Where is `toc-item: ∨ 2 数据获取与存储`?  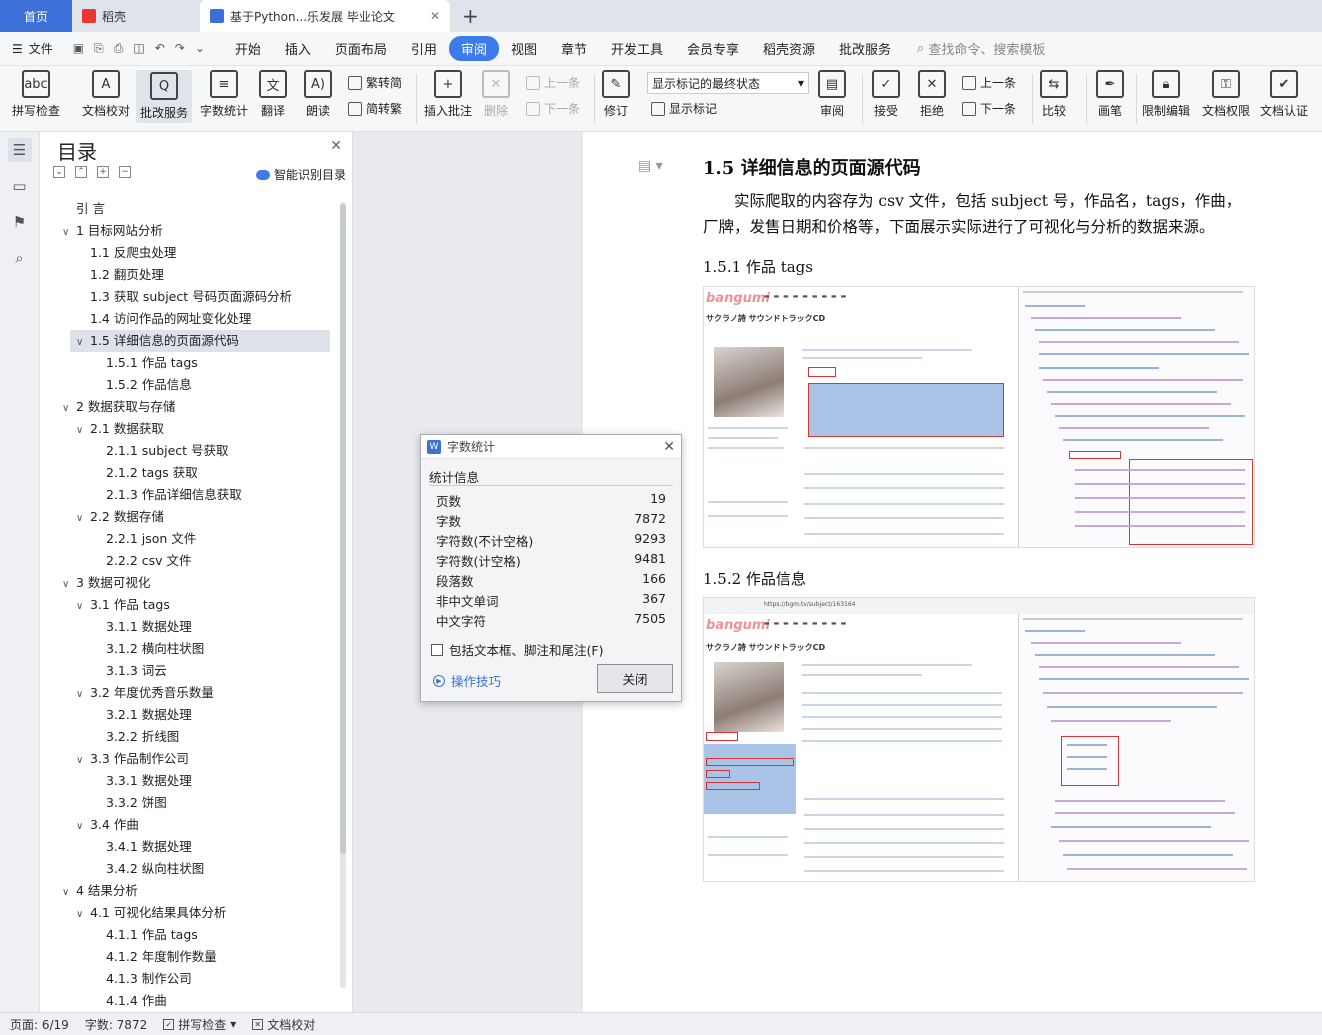
toc-item: ∨ 2 数据获取与存储 is located at coordinates (118, 407).